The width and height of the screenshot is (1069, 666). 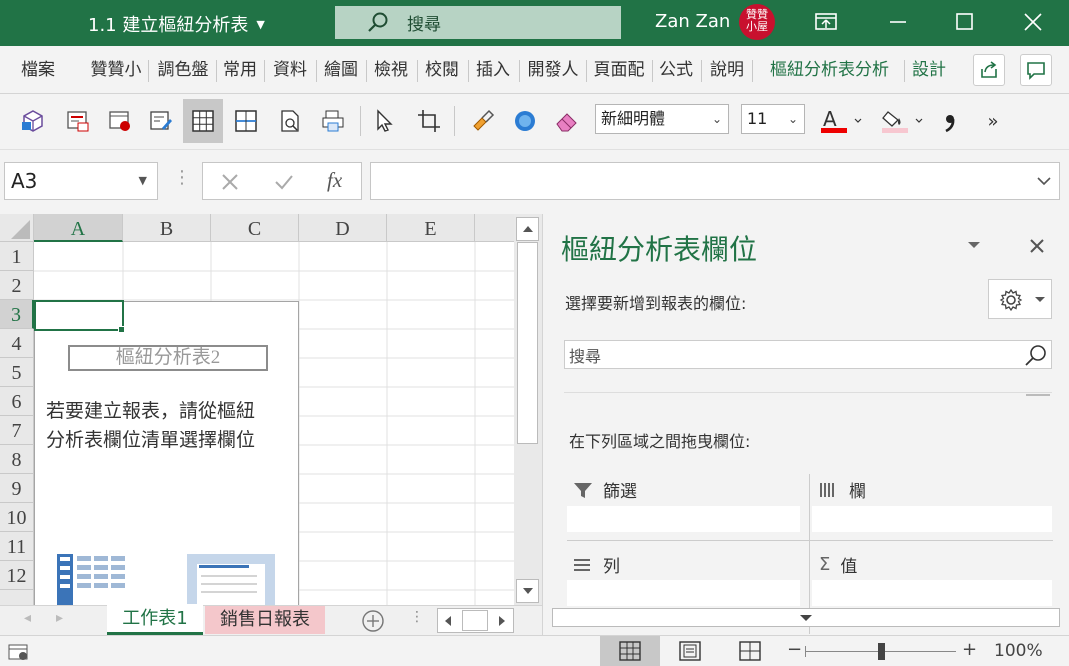 What do you see at coordinates (1020, 299) in the screenshot?
I see `tools-button` at bounding box center [1020, 299].